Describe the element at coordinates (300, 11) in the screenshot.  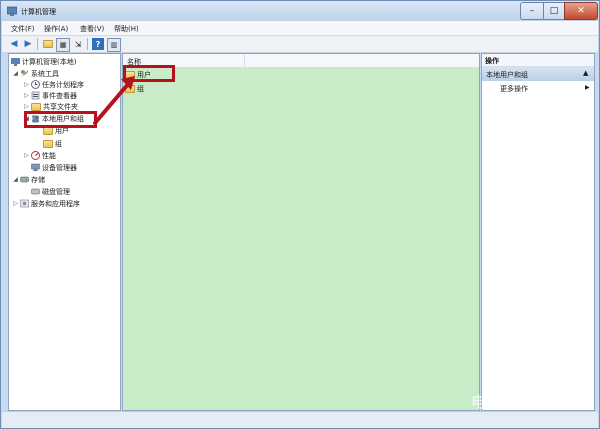
I see `title-bar: 计算机管理 – □ ✕` at that location.